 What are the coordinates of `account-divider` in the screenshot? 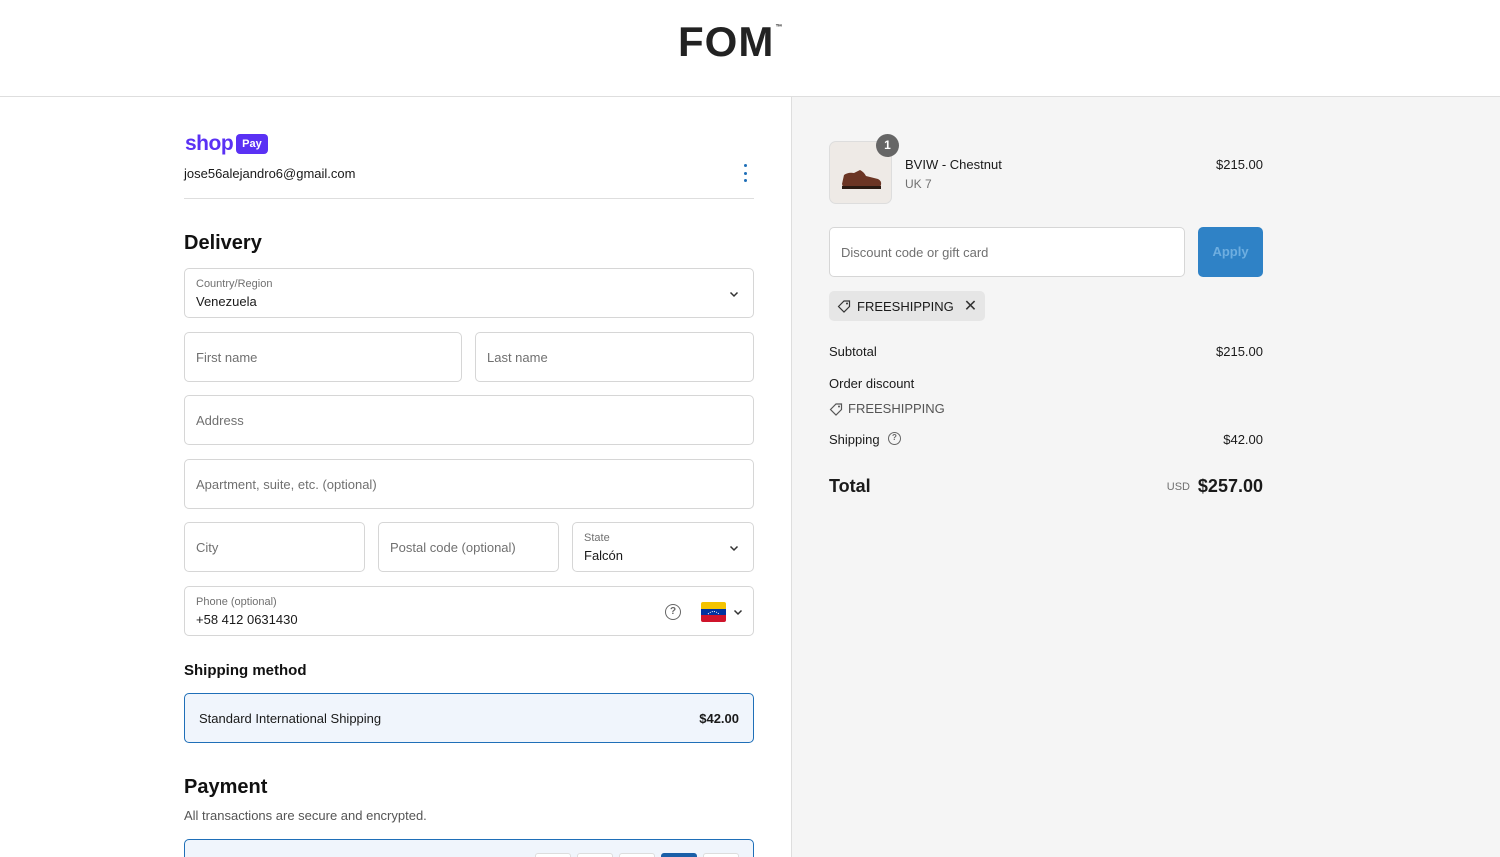 It's located at (469, 198).